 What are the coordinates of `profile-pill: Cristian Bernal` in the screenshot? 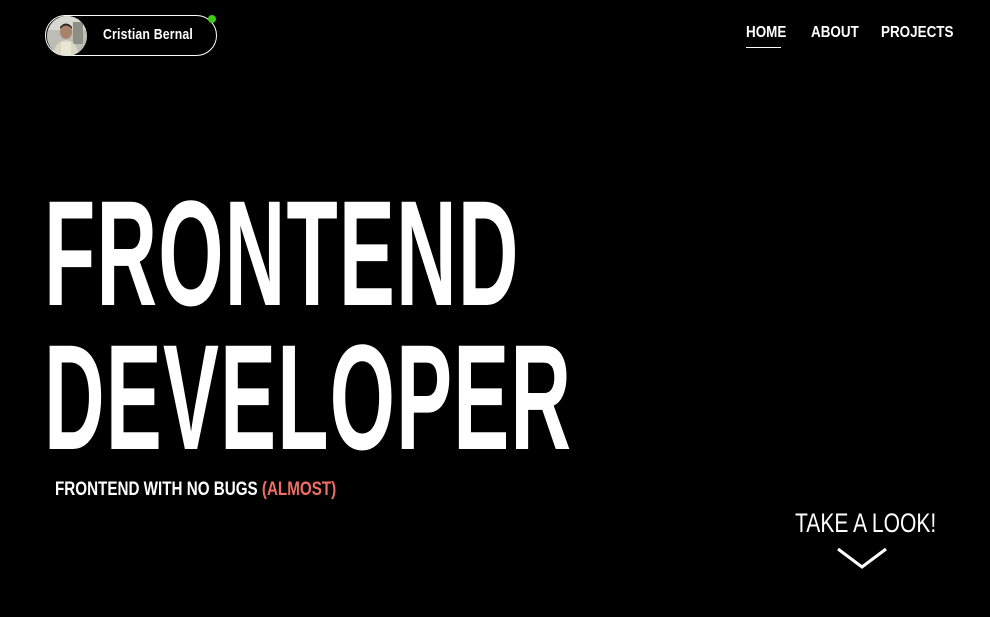 It's located at (131, 35).